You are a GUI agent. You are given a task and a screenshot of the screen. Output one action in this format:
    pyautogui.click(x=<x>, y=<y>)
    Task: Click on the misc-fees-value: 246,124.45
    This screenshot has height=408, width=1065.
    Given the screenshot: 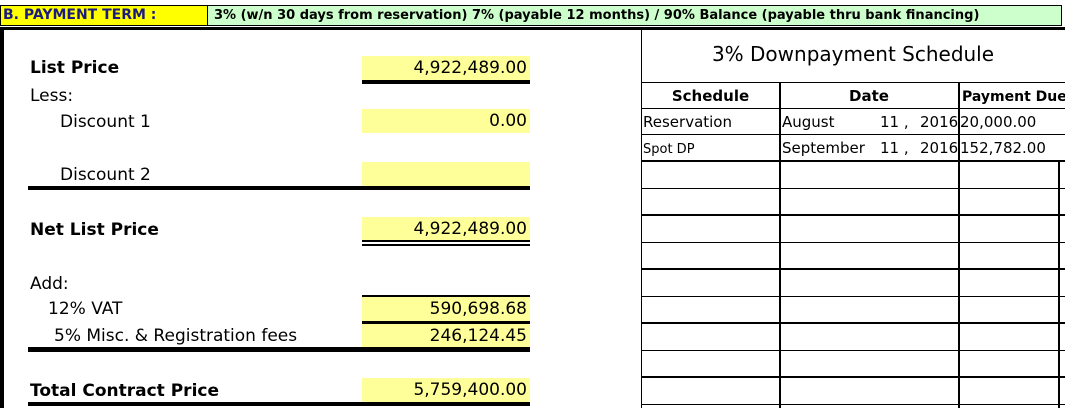 What is the action you would take?
    pyautogui.click(x=446, y=336)
    